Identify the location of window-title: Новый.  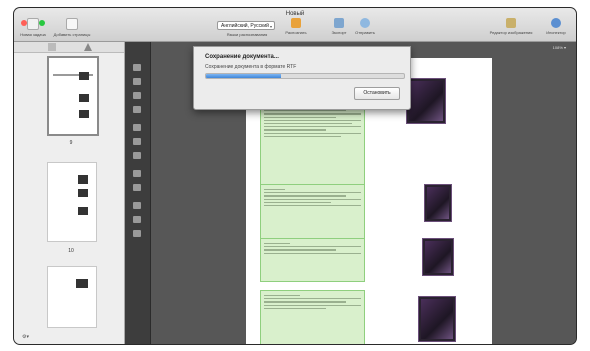
(295, 14).